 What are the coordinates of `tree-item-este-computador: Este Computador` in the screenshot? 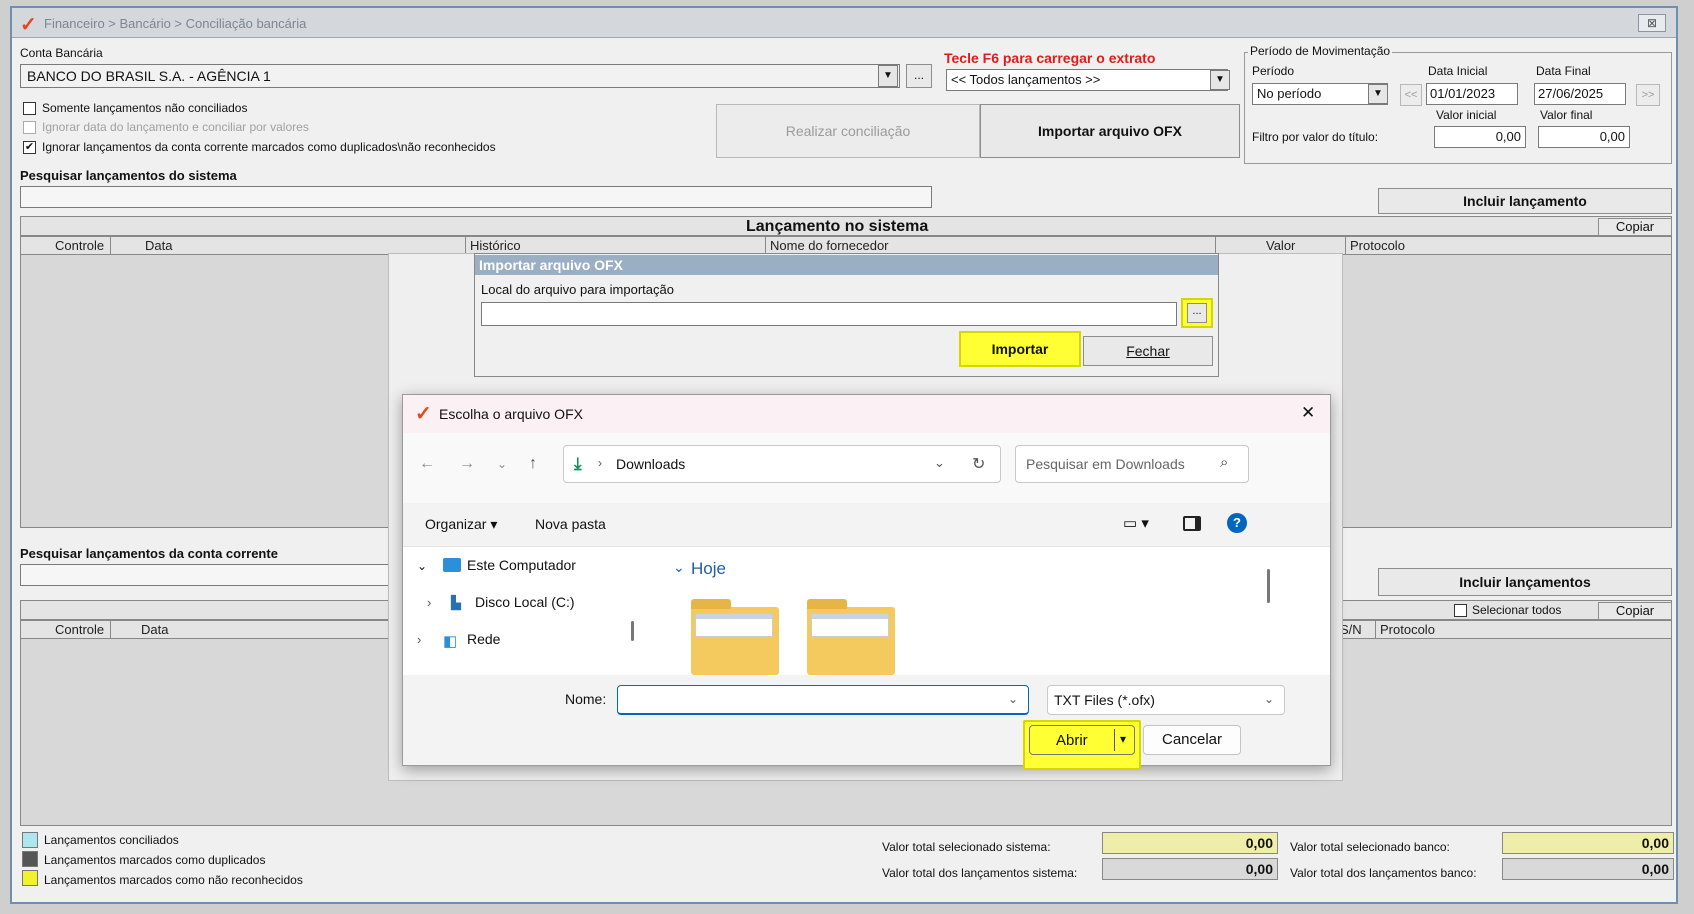 It's located at (521, 565).